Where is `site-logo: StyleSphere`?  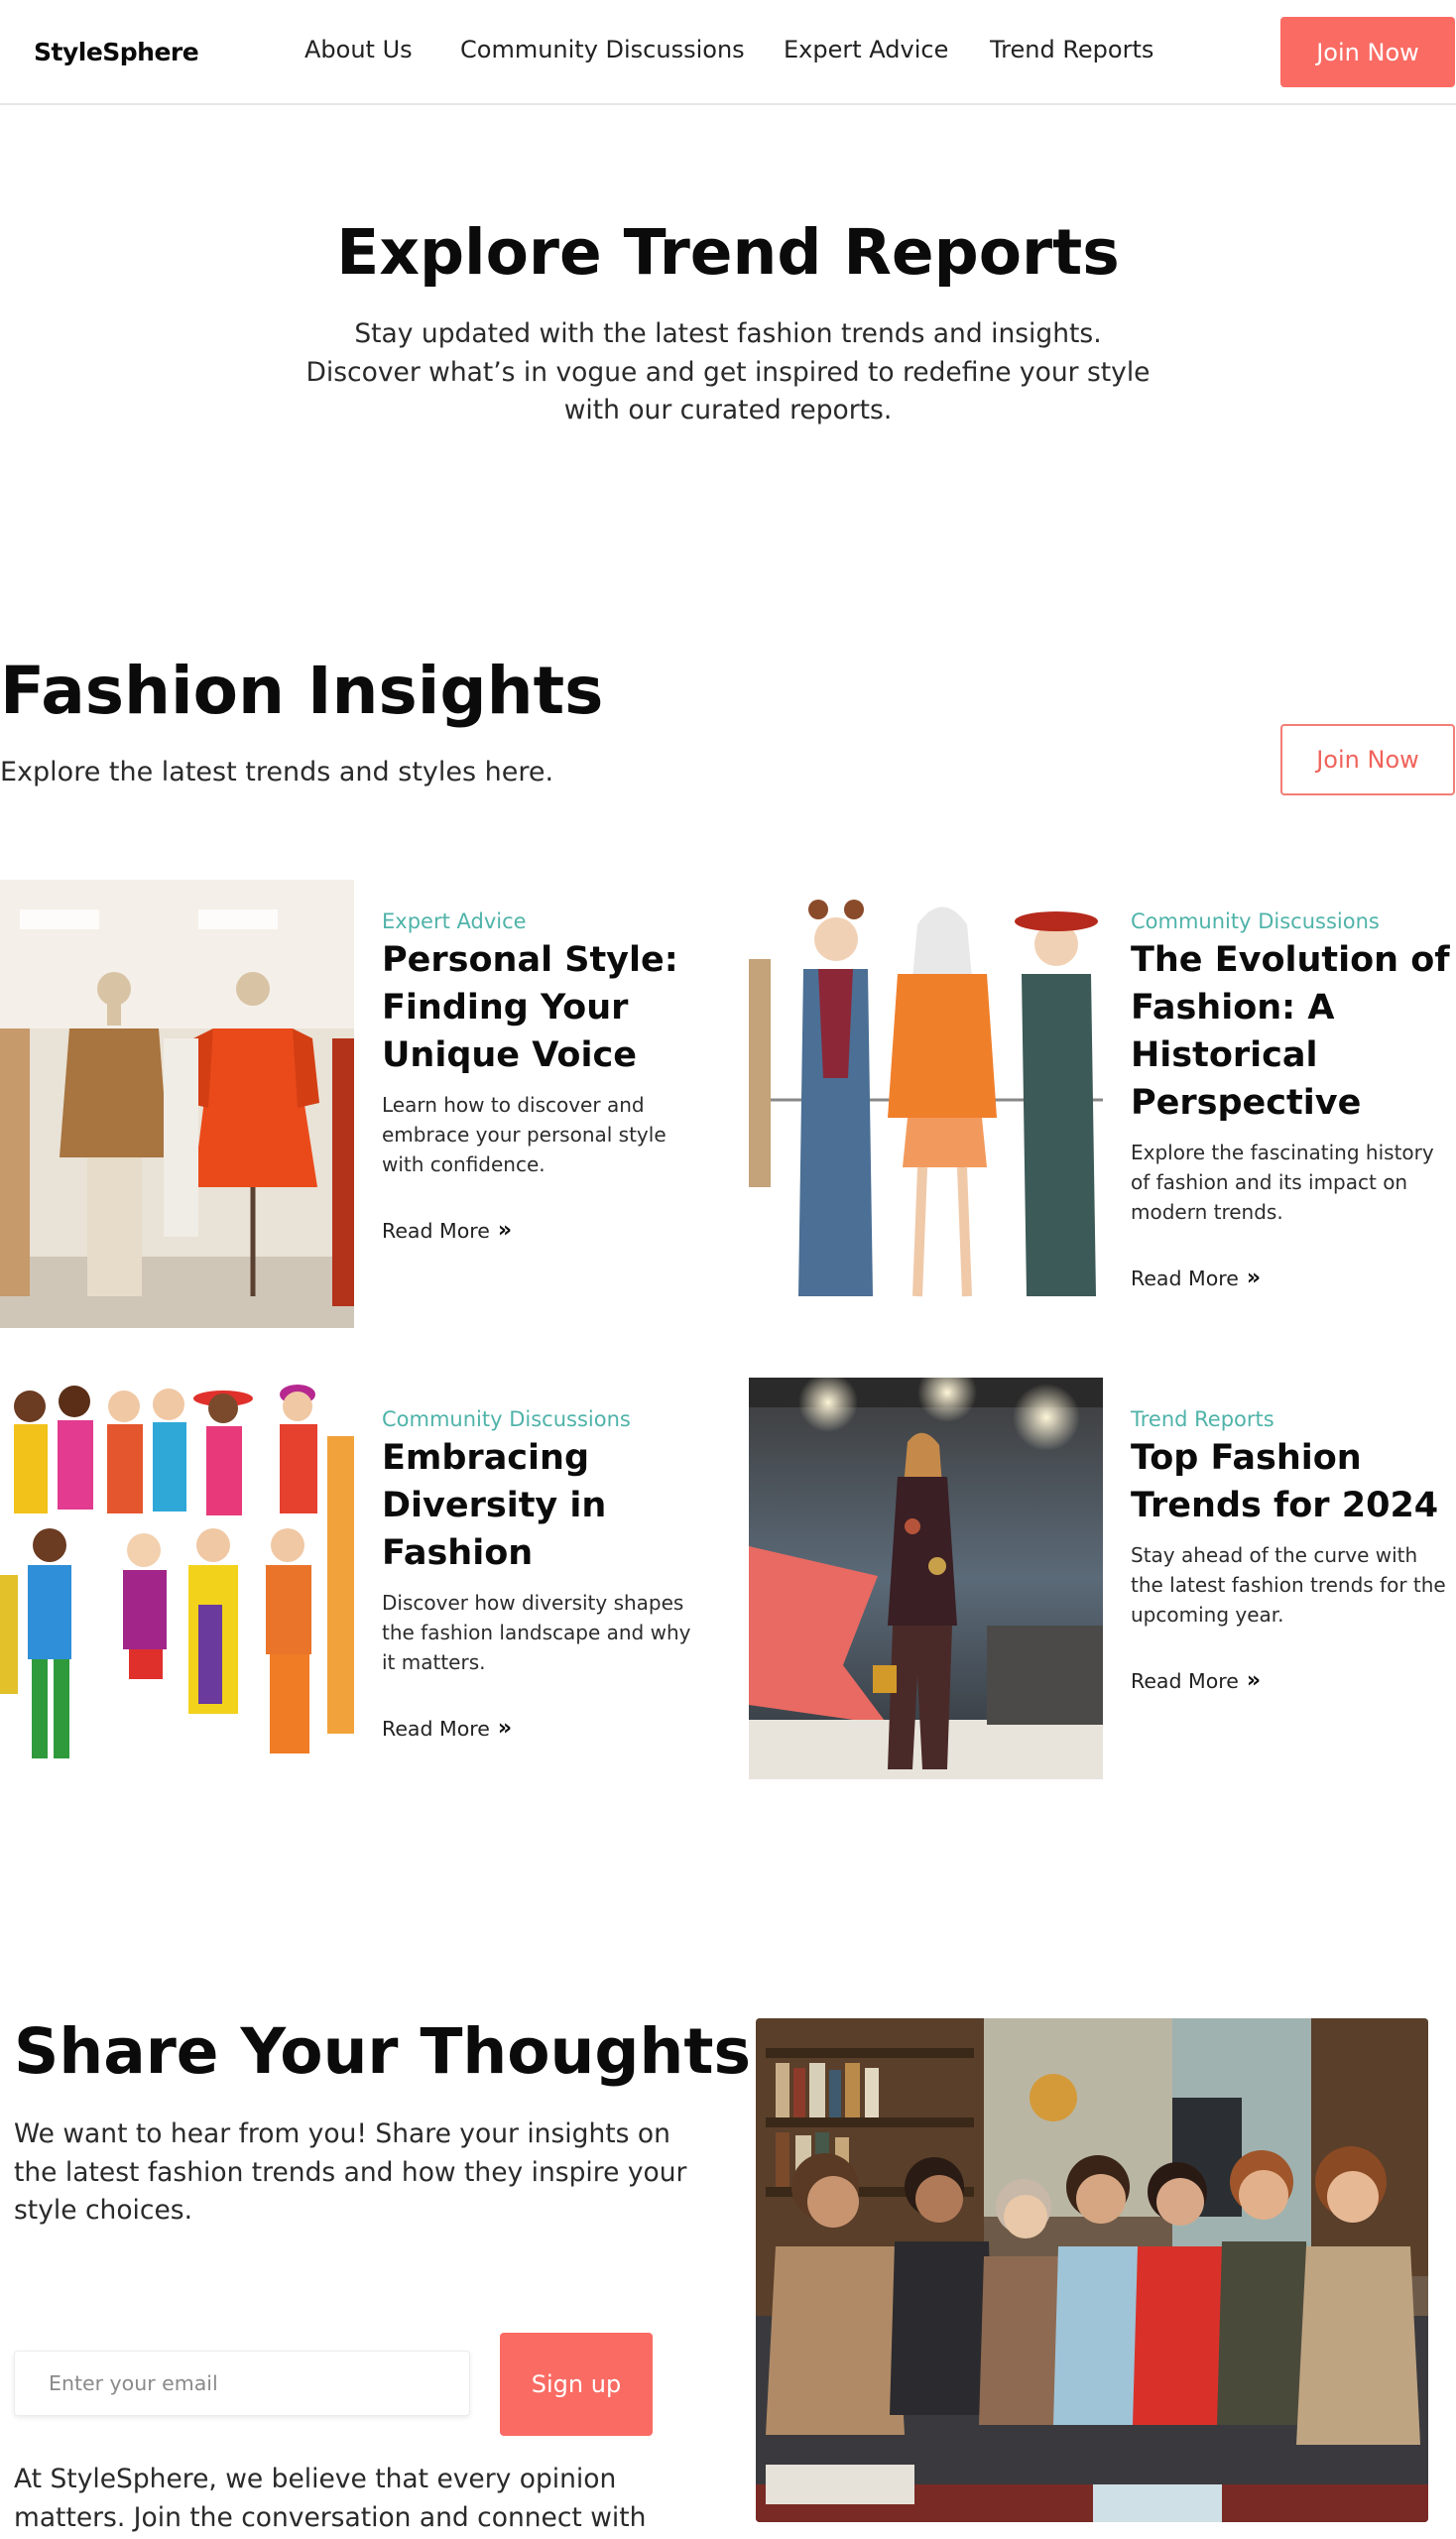
site-logo: StyleSphere is located at coordinates (116, 52).